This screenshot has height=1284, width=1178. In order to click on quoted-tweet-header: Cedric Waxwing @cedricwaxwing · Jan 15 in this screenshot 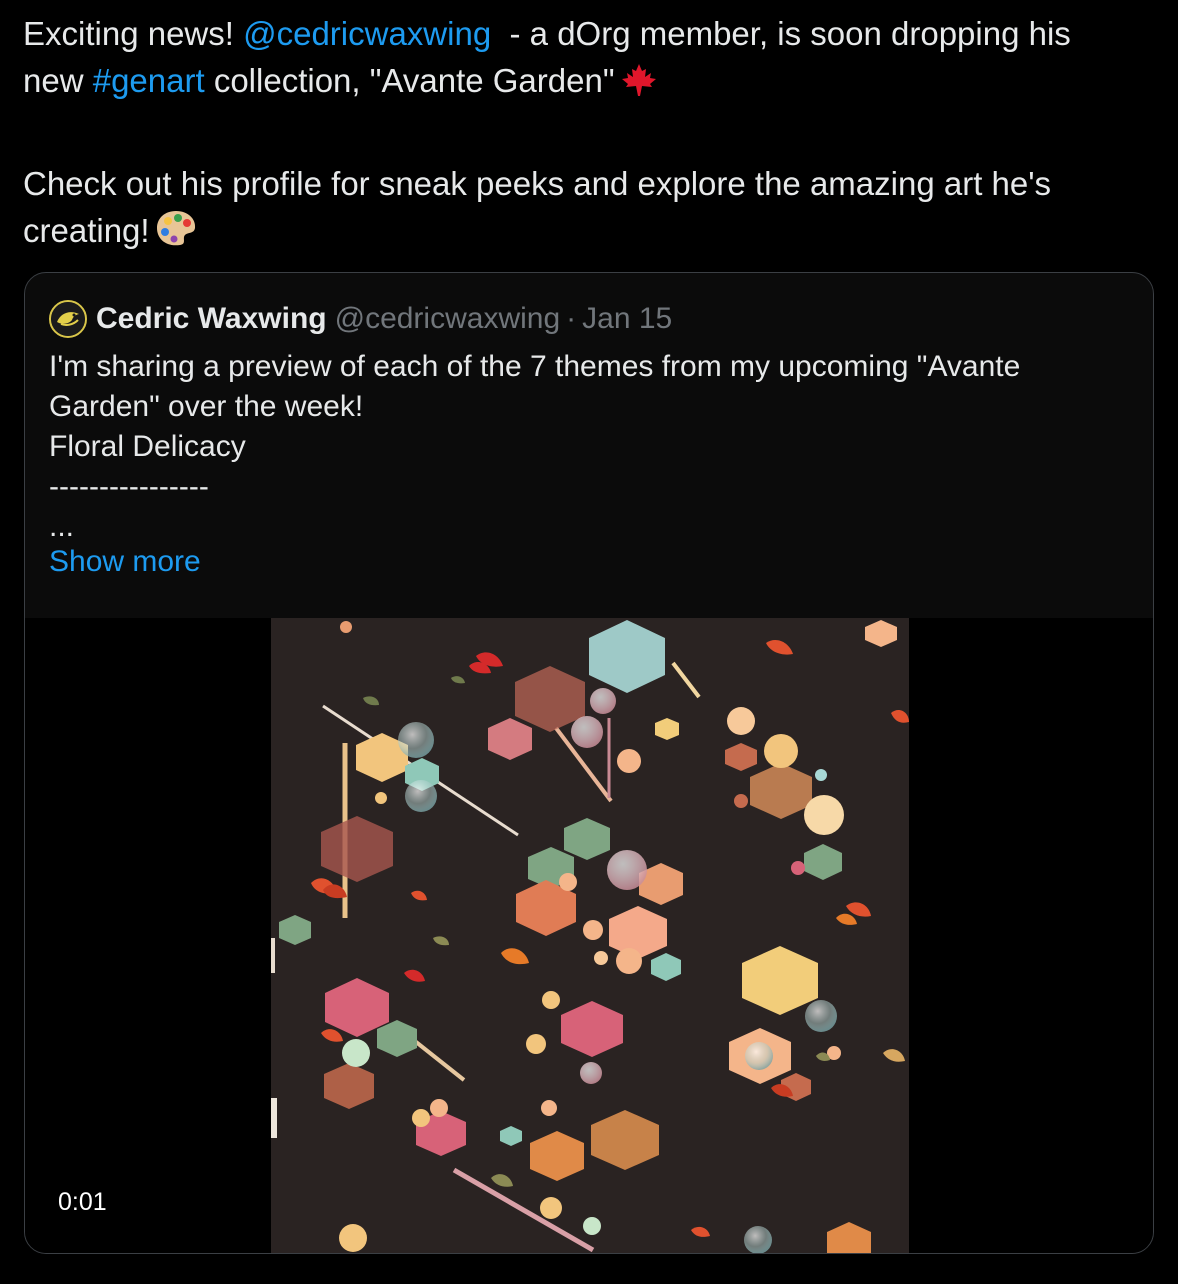, I will do `click(360, 319)`.